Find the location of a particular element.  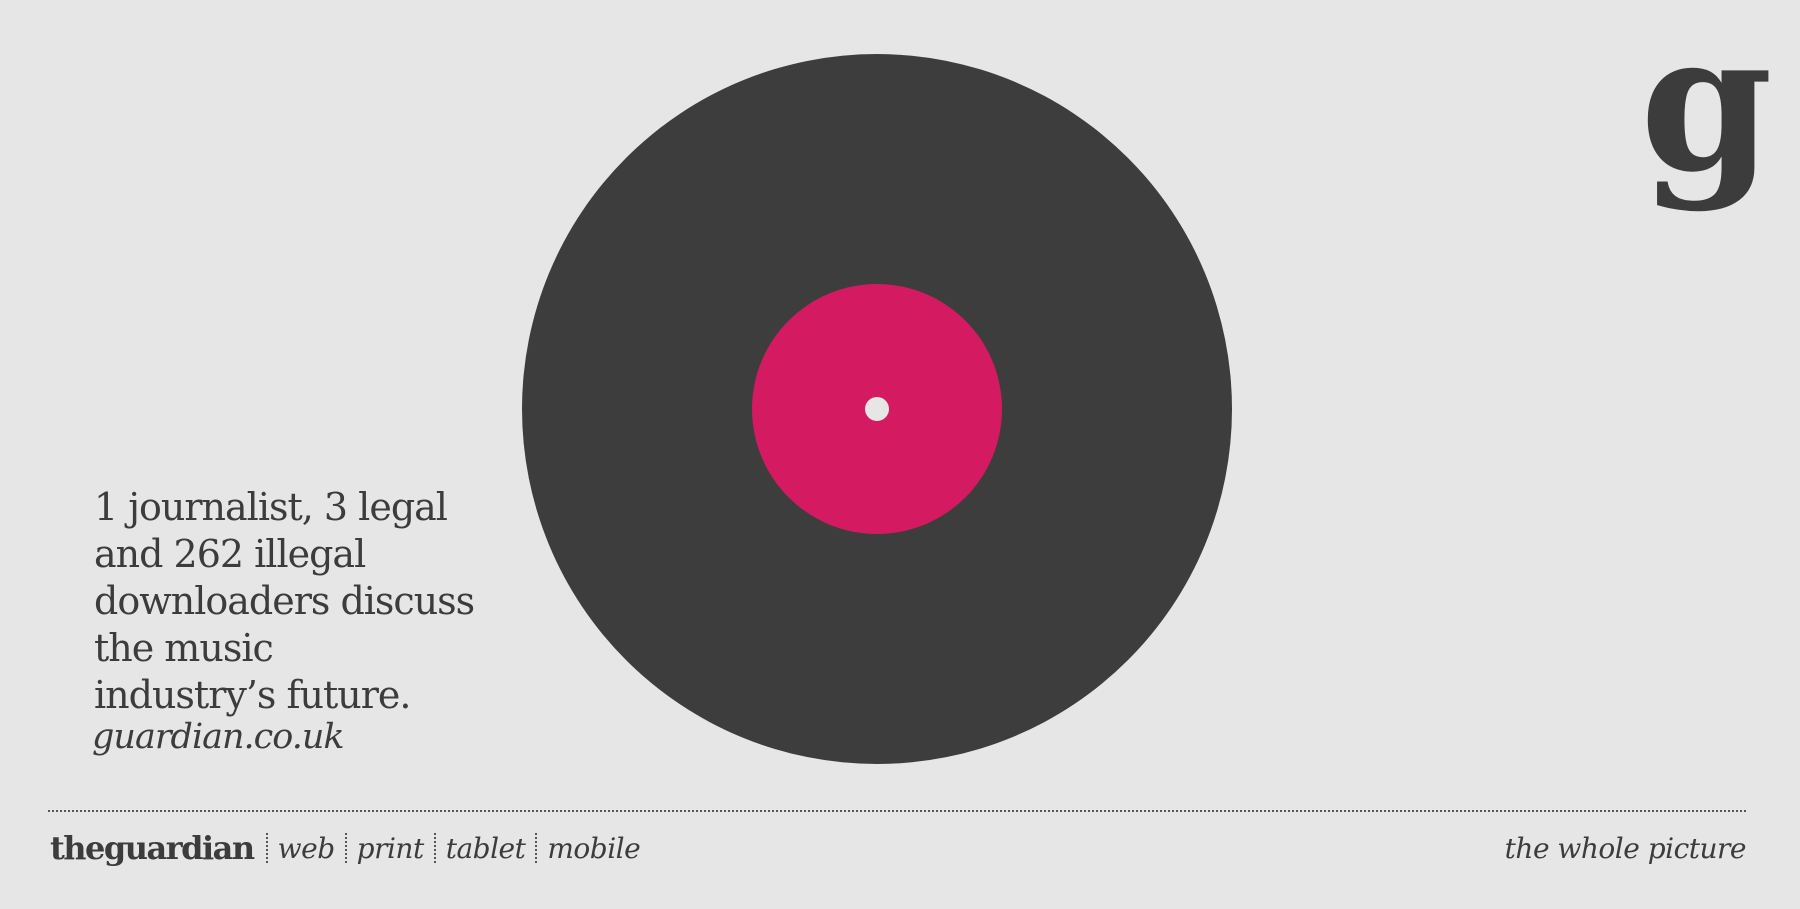

guardian-wordmark: theguardian is located at coordinates (152, 848).